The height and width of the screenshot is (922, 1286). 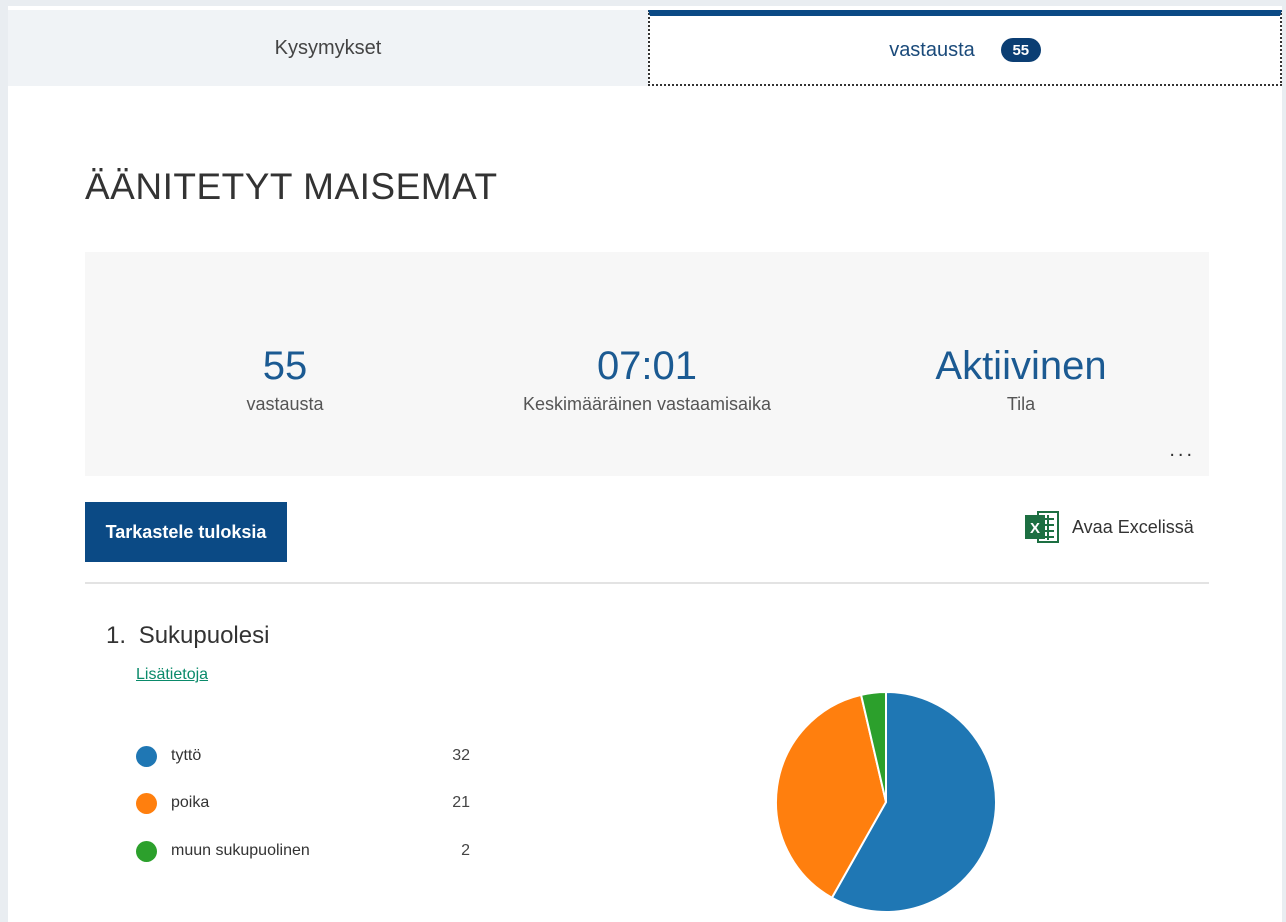 I want to click on legend-label: muun sukupuolinen, so click(x=240, y=850).